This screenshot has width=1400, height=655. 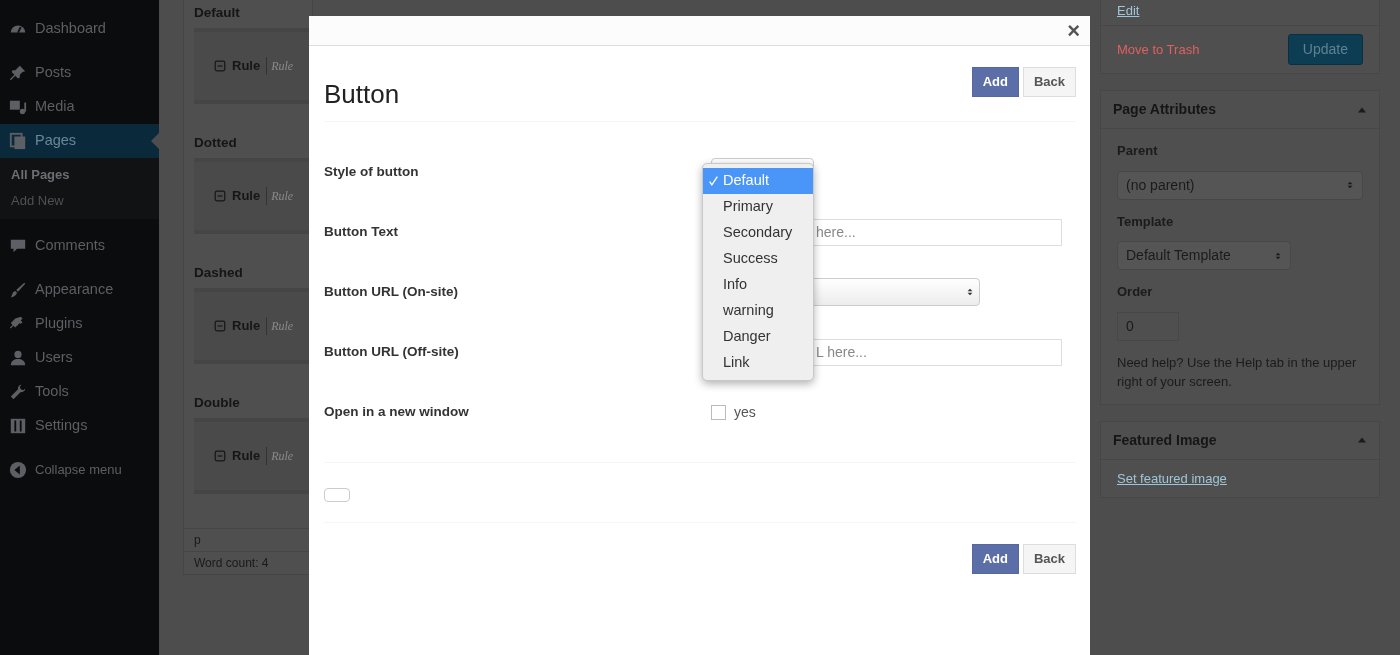 What do you see at coordinates (391, 291) in the screenshot?
I see `field-label: Button URL (On-site)` at bounding box center [391, 291].